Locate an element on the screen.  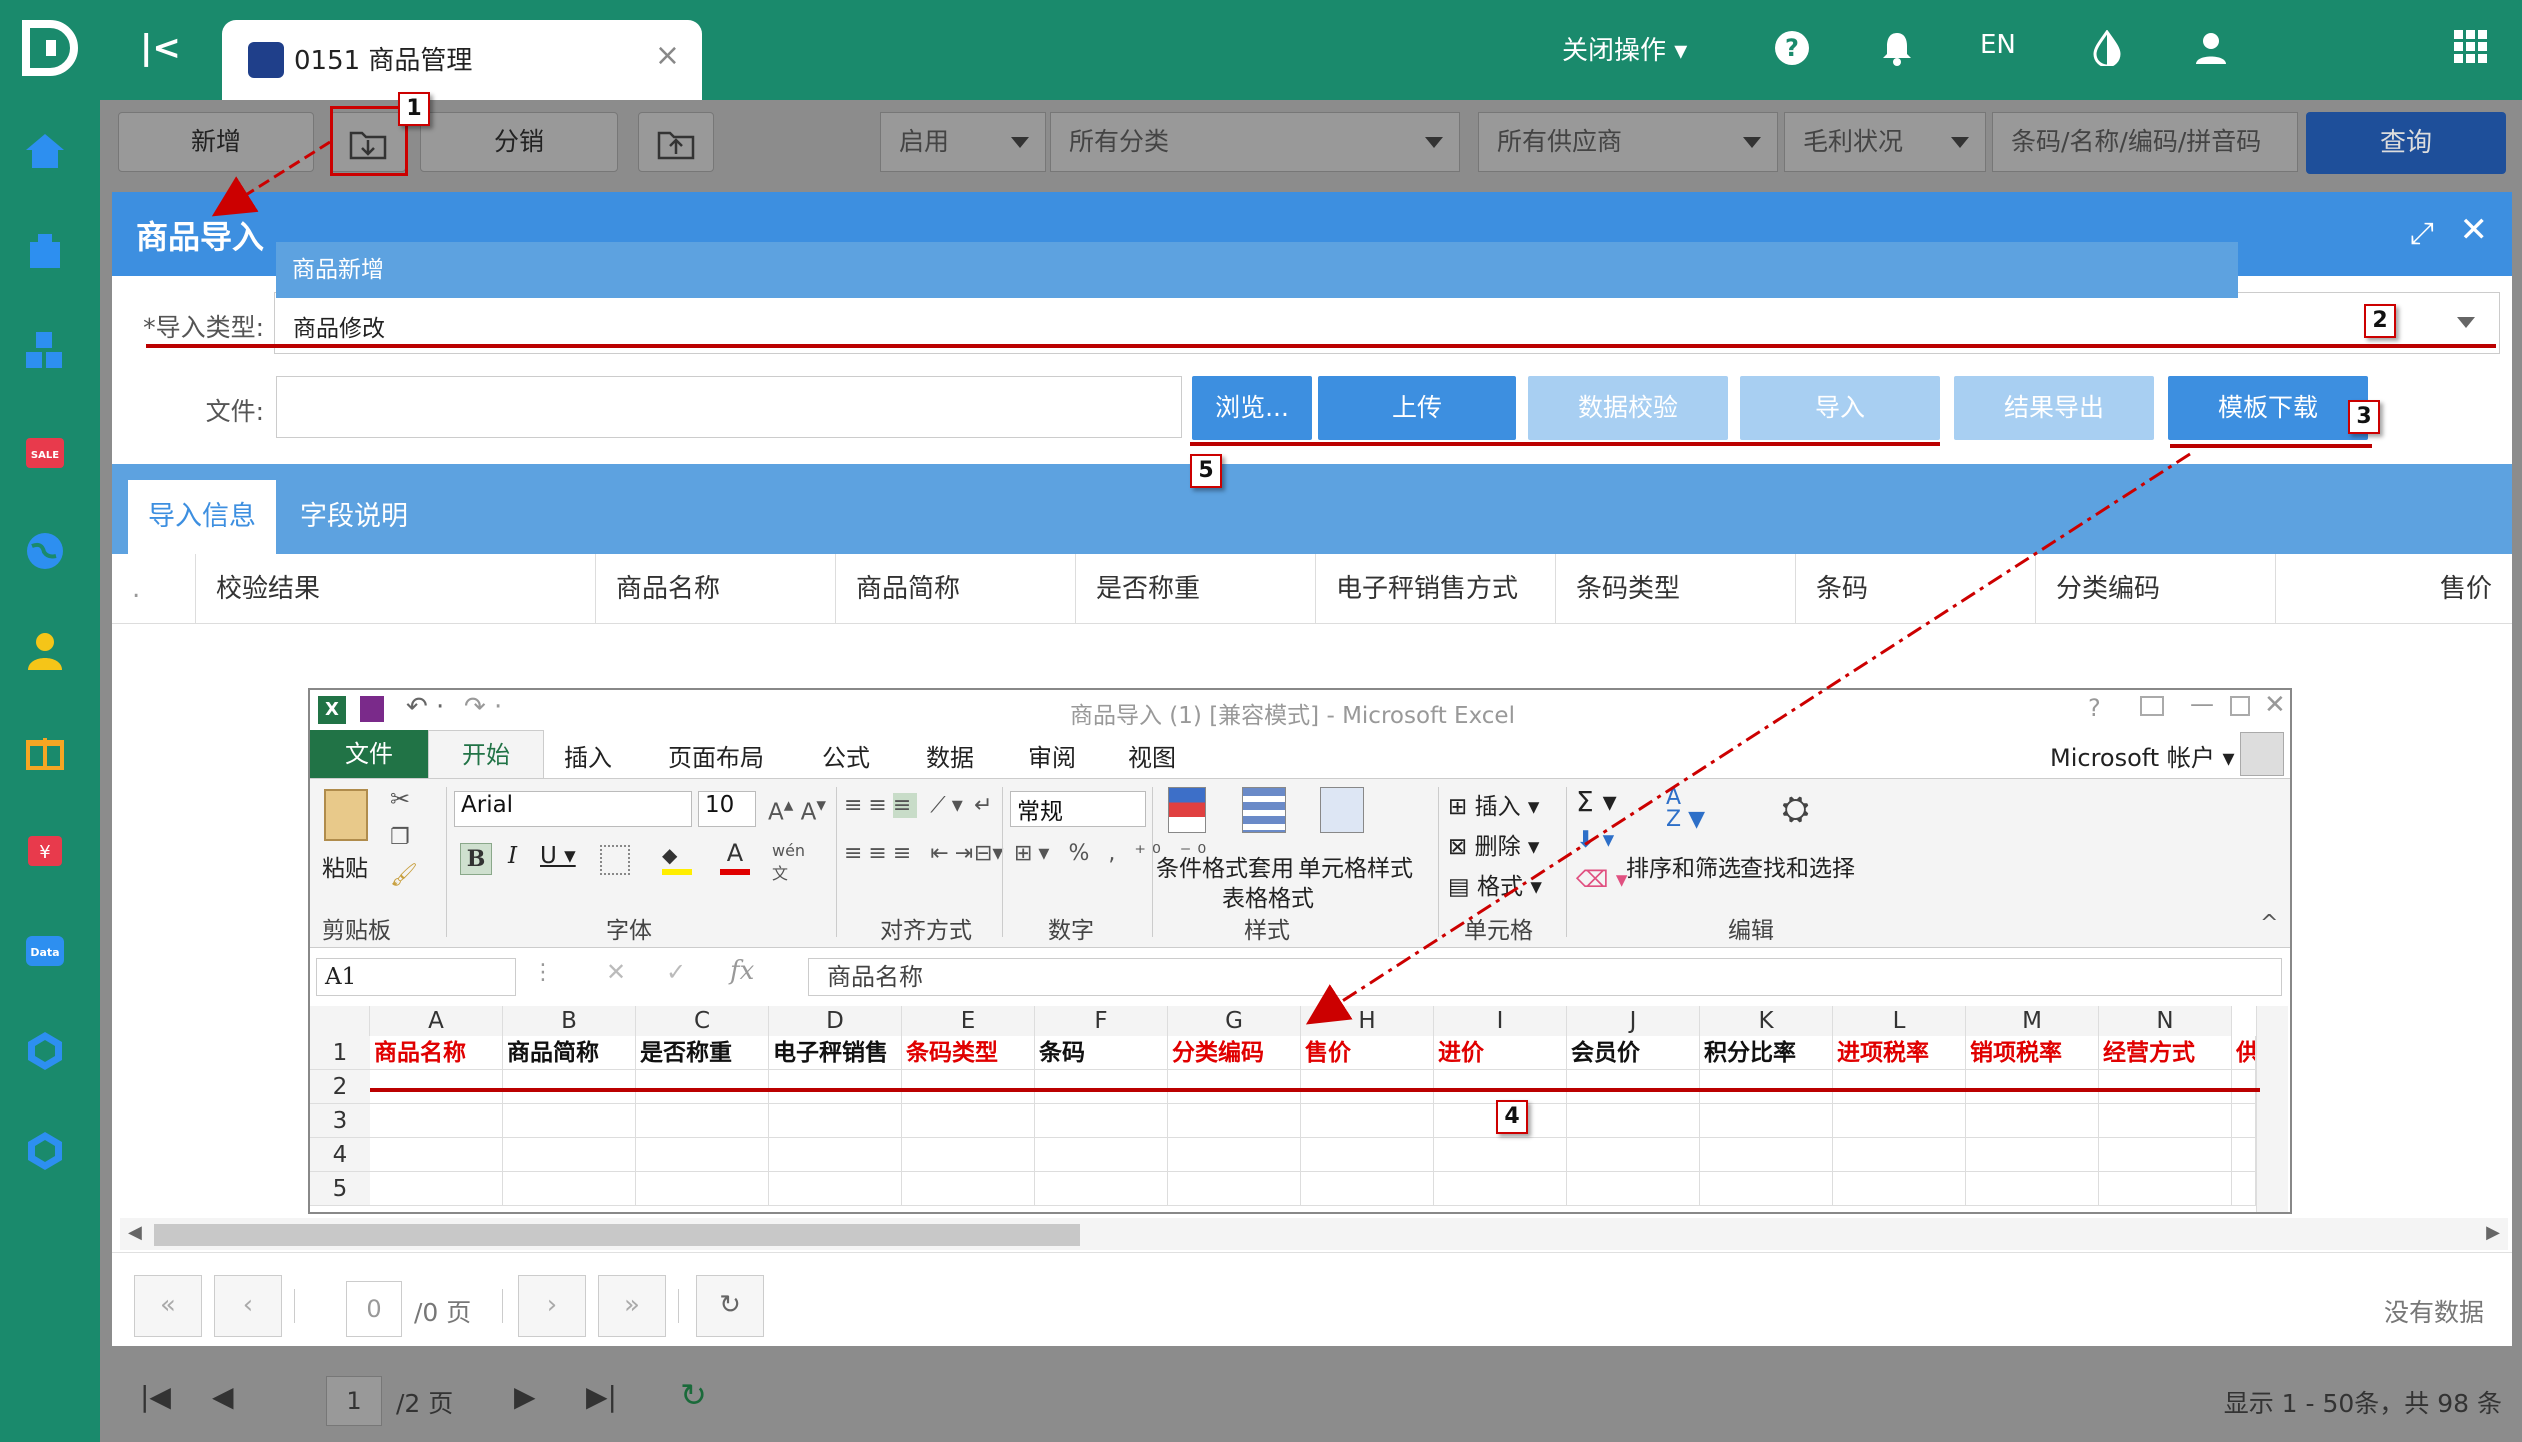
collapse-sidebar-icon: |< is located at coordinates (160, 48).